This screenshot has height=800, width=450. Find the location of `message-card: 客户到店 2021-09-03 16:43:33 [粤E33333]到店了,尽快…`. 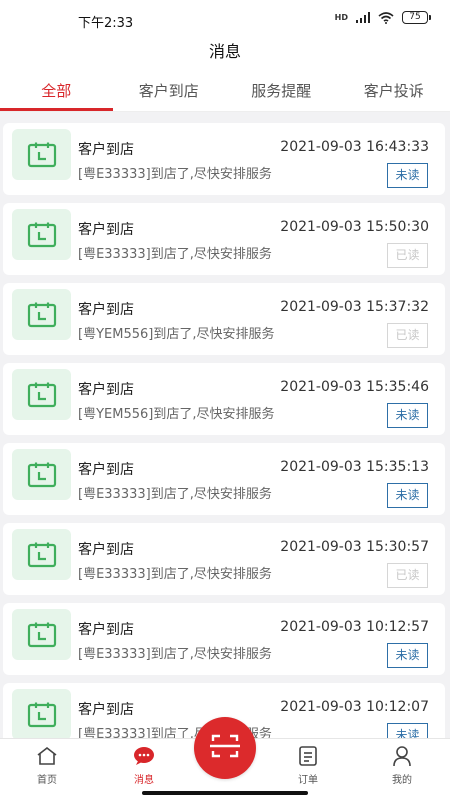

message-card: 客户到店 2021-09-03 16:43:33 [粤E33333]到店了,尽快… is located at coordinates (224, 159).